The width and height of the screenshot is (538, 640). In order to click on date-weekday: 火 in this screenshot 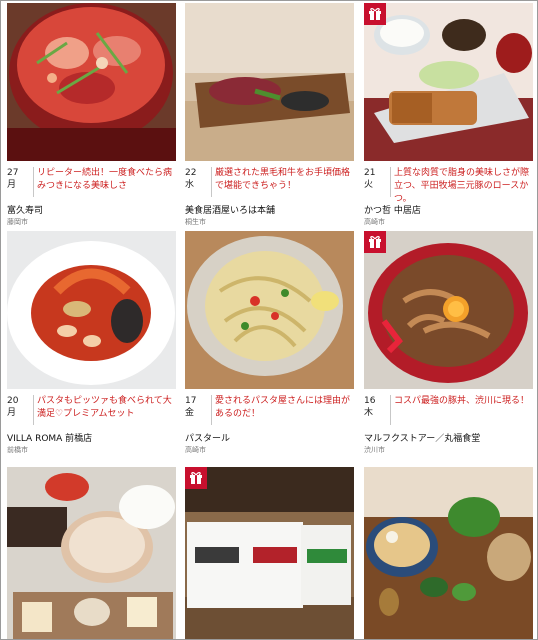, I will do `click(369, 185)`.